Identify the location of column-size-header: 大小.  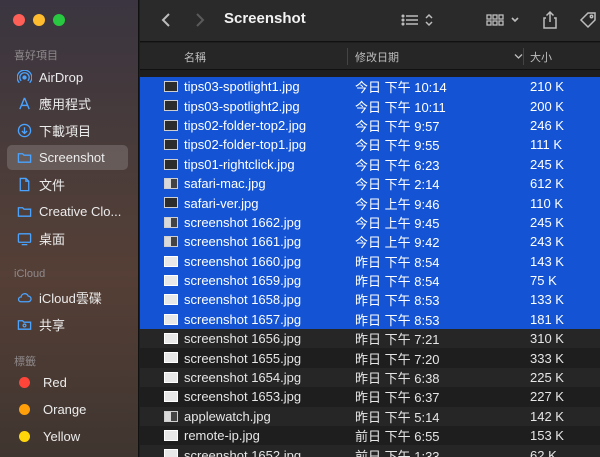
(541, 56).